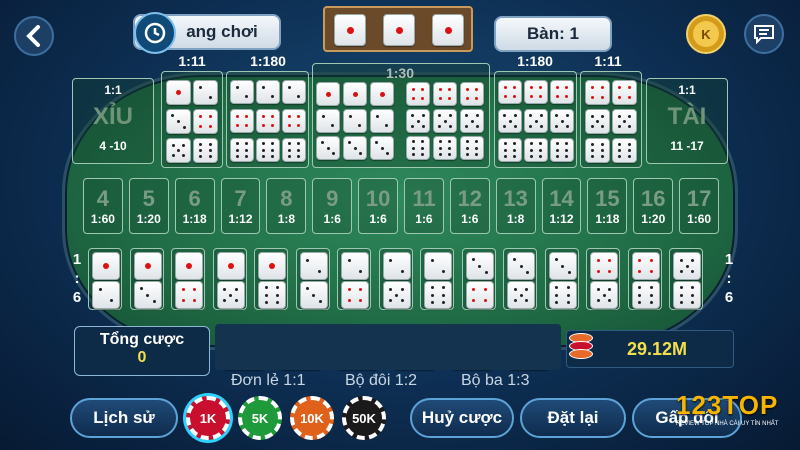  I want to click on sum-number: 8, so click(286, 198).